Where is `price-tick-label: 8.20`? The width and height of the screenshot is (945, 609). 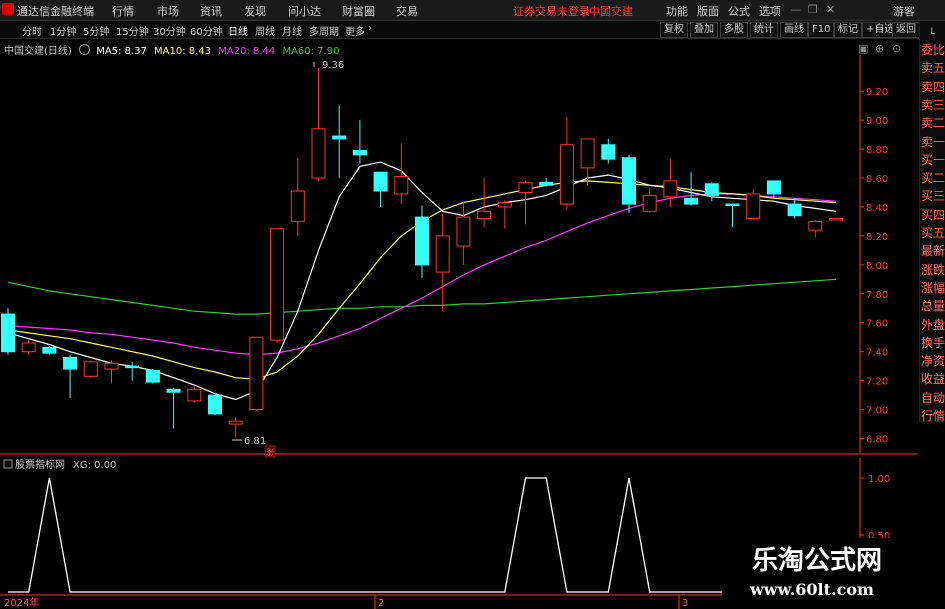 price-tick-label: 8.20 is located at coordinates (877, 237).